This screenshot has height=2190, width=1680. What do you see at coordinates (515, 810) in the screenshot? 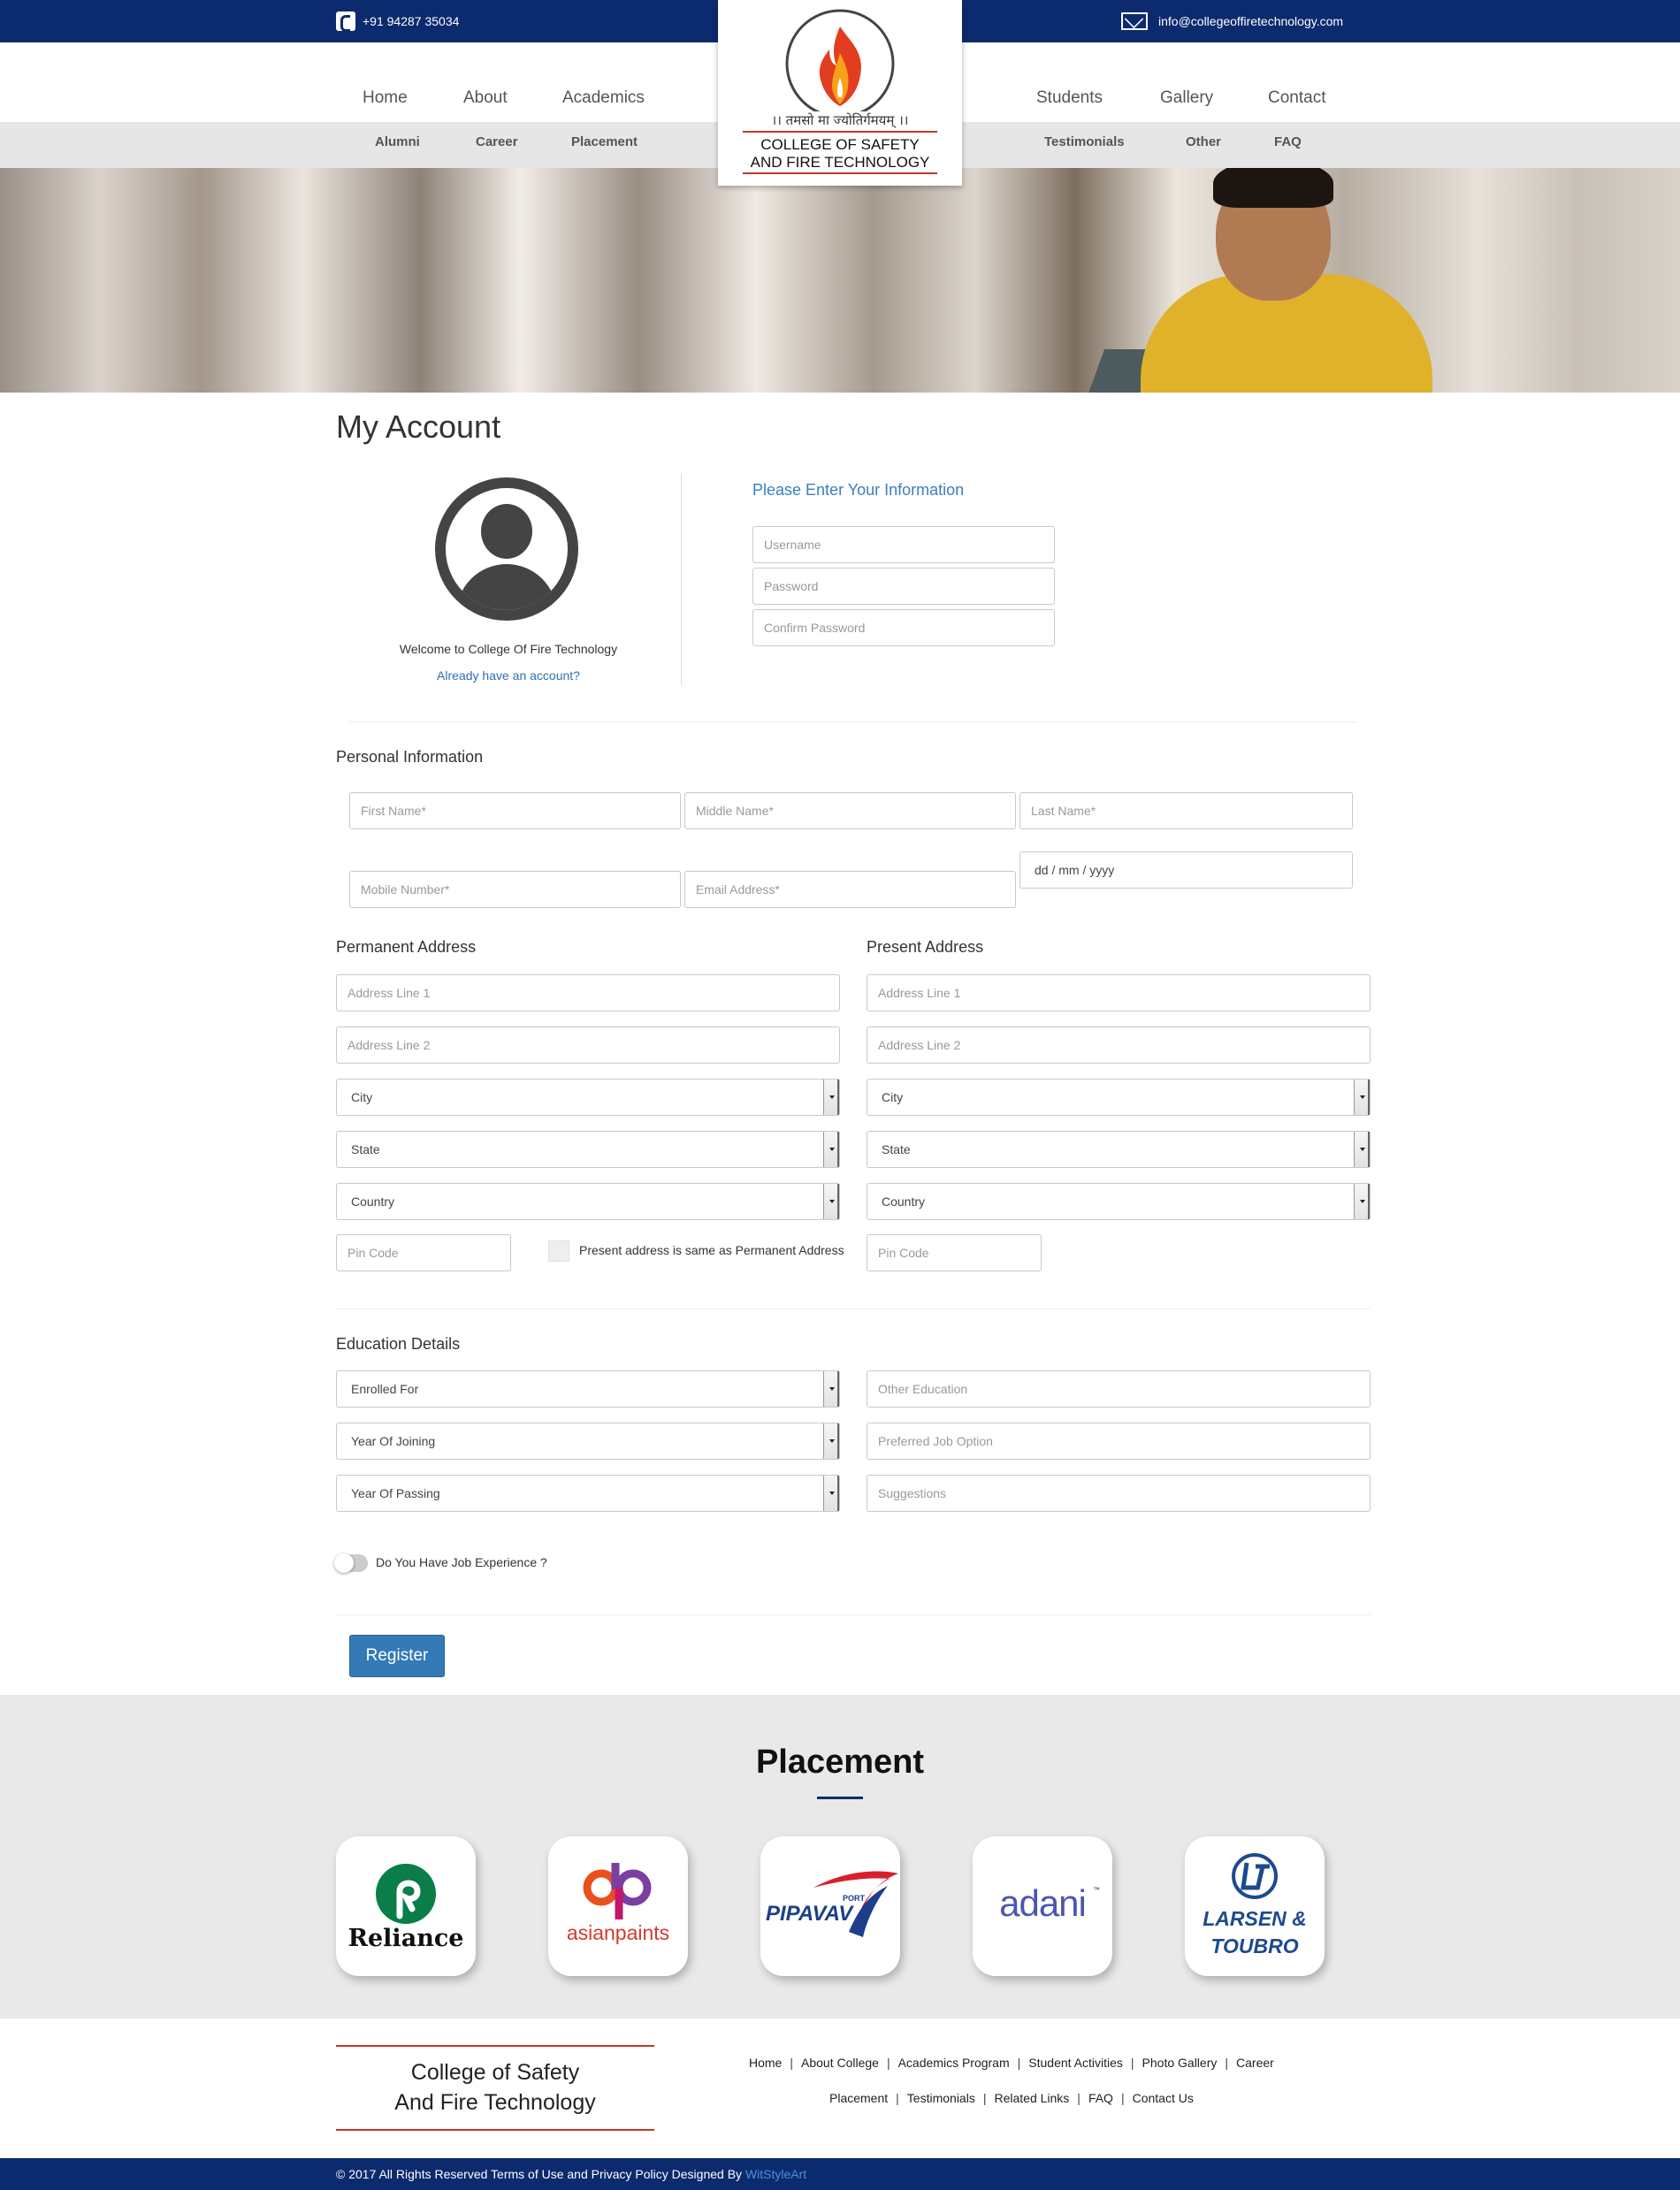
I see `first-name-input: First Name*` at bounding box center [515, 810].